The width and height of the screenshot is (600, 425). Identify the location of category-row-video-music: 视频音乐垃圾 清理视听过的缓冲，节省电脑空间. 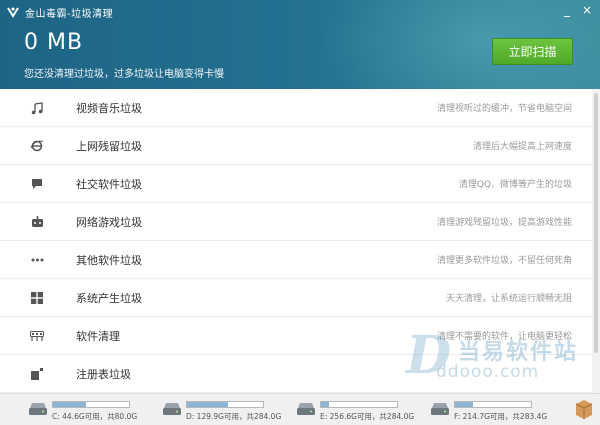
(296, 108).